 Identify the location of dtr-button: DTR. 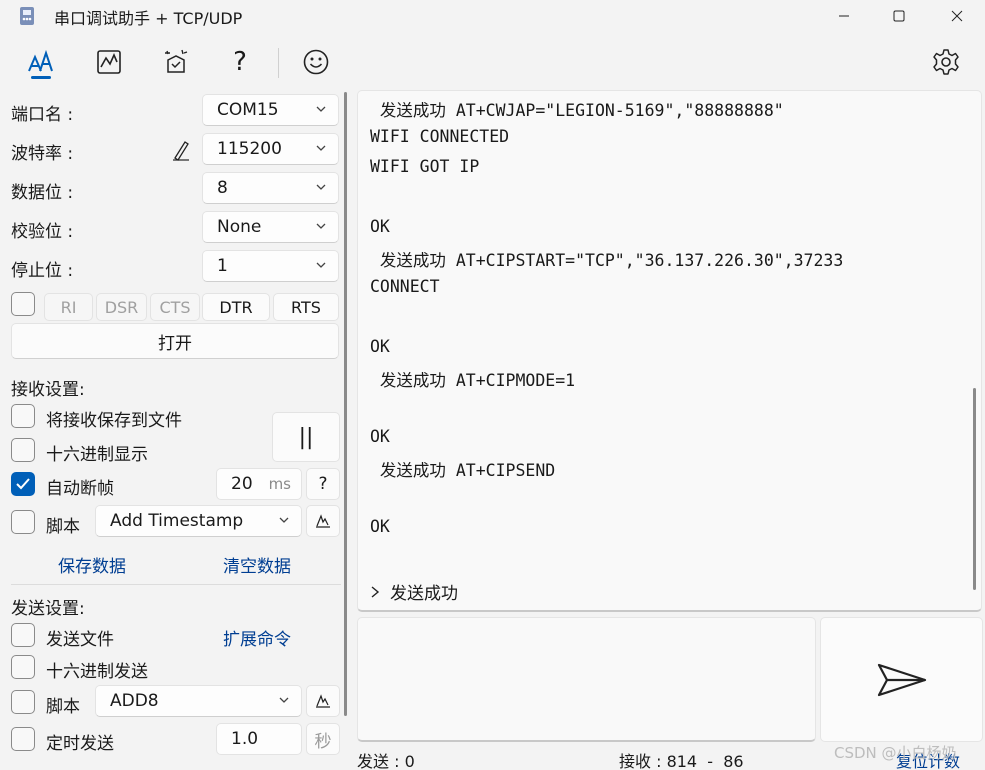
(236, 307).